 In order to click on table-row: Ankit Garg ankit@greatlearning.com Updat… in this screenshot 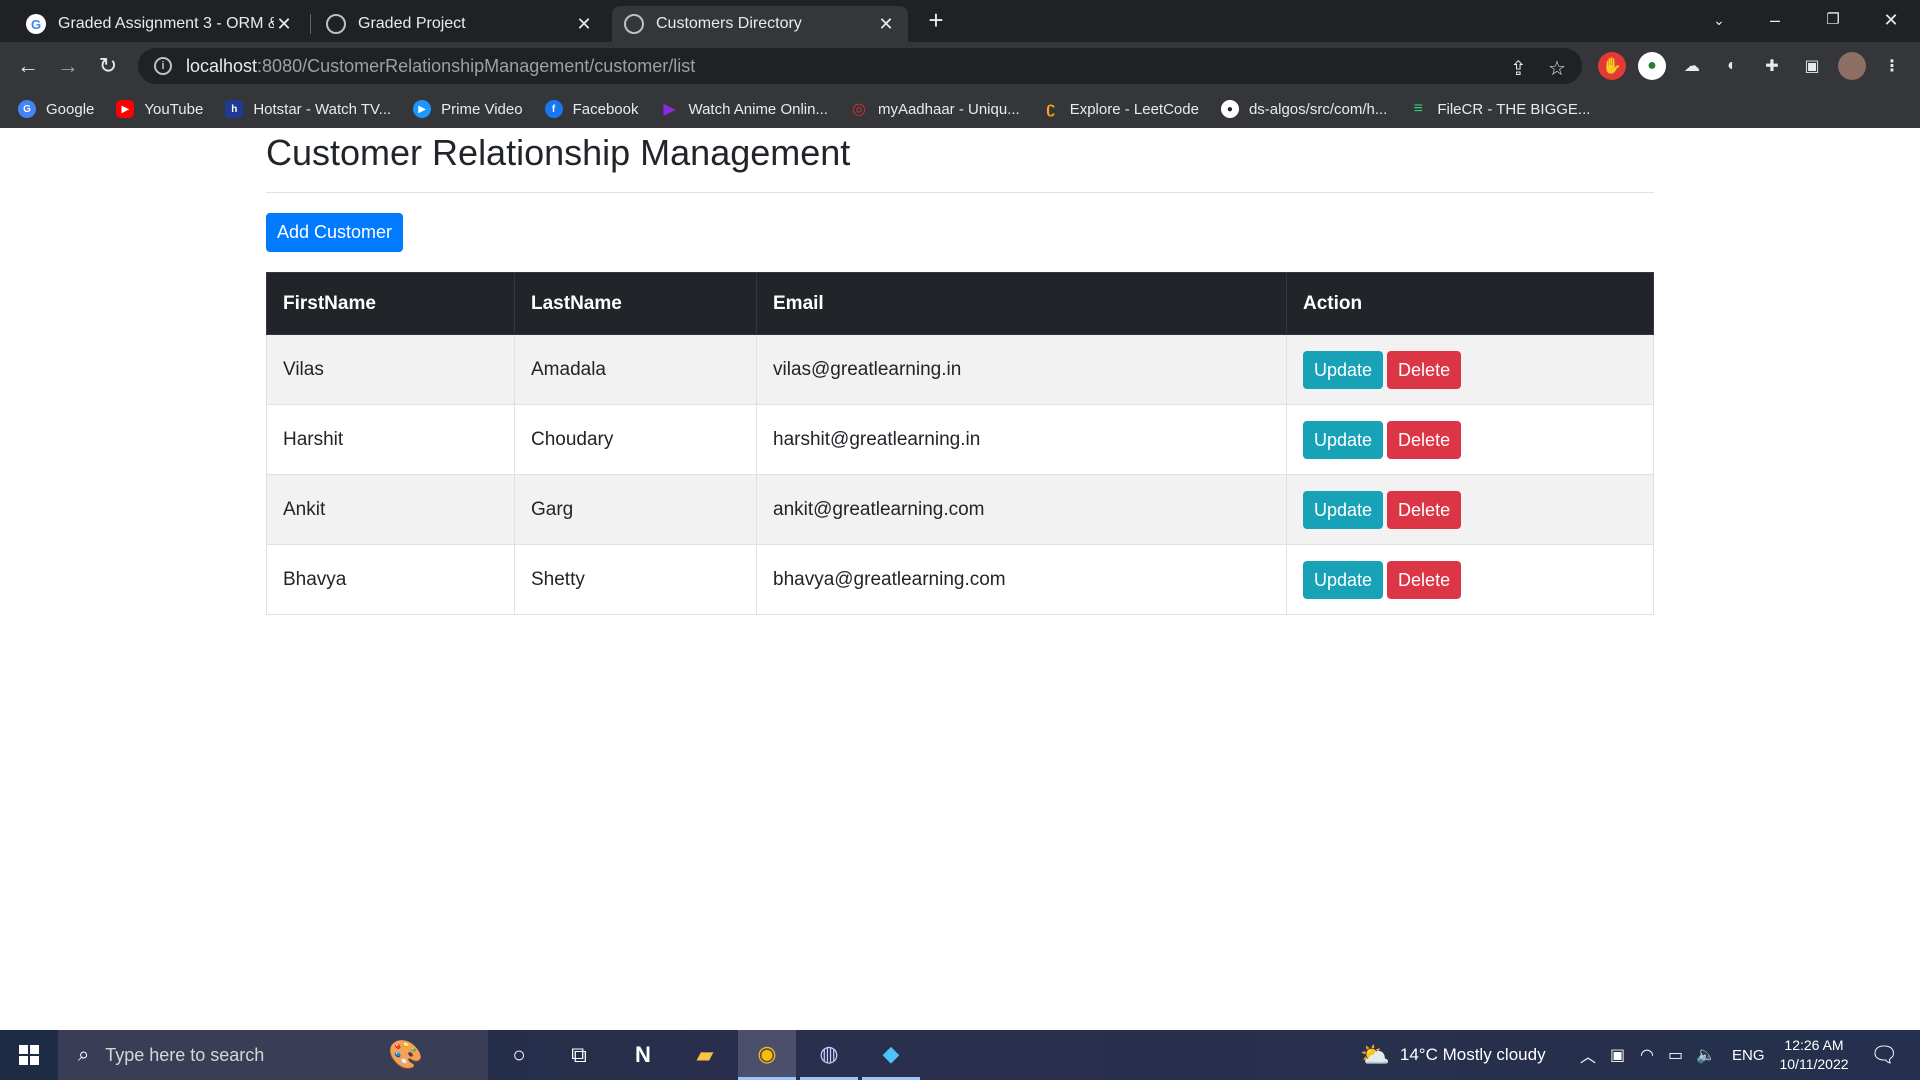, I will do `click(960, 509)`.